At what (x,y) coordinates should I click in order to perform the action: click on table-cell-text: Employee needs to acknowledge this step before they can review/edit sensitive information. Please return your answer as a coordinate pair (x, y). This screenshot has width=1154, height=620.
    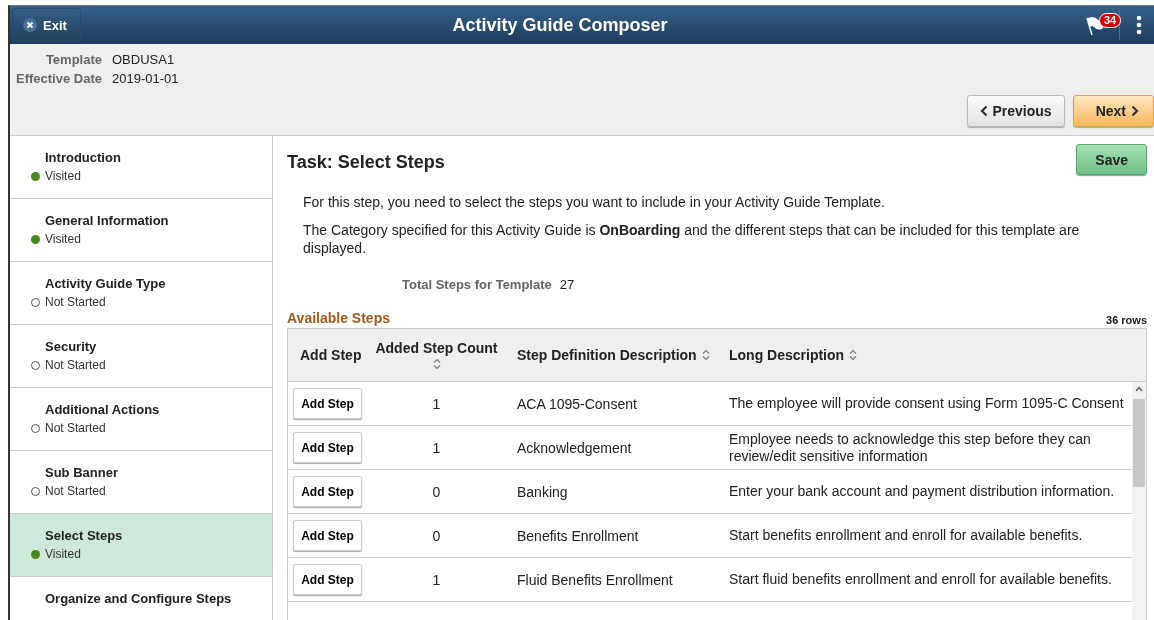
    Looking at the image, I should click on (910, 447).